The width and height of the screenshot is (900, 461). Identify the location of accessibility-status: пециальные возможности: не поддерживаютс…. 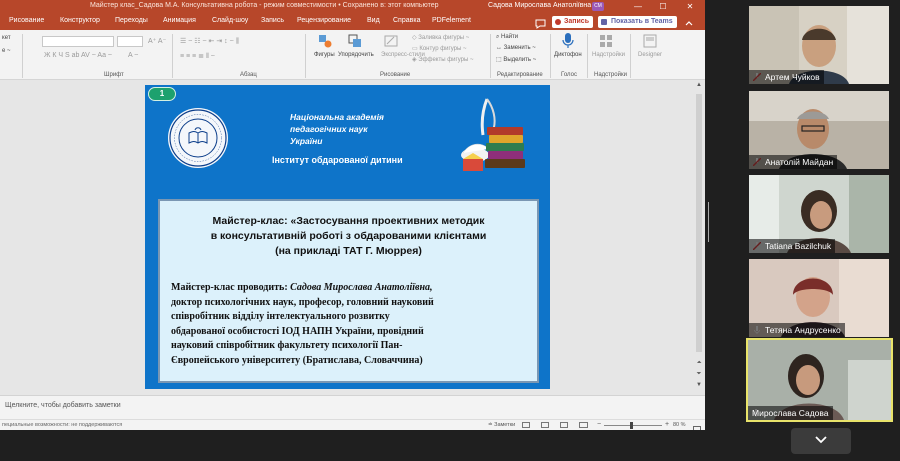
(62, 425).